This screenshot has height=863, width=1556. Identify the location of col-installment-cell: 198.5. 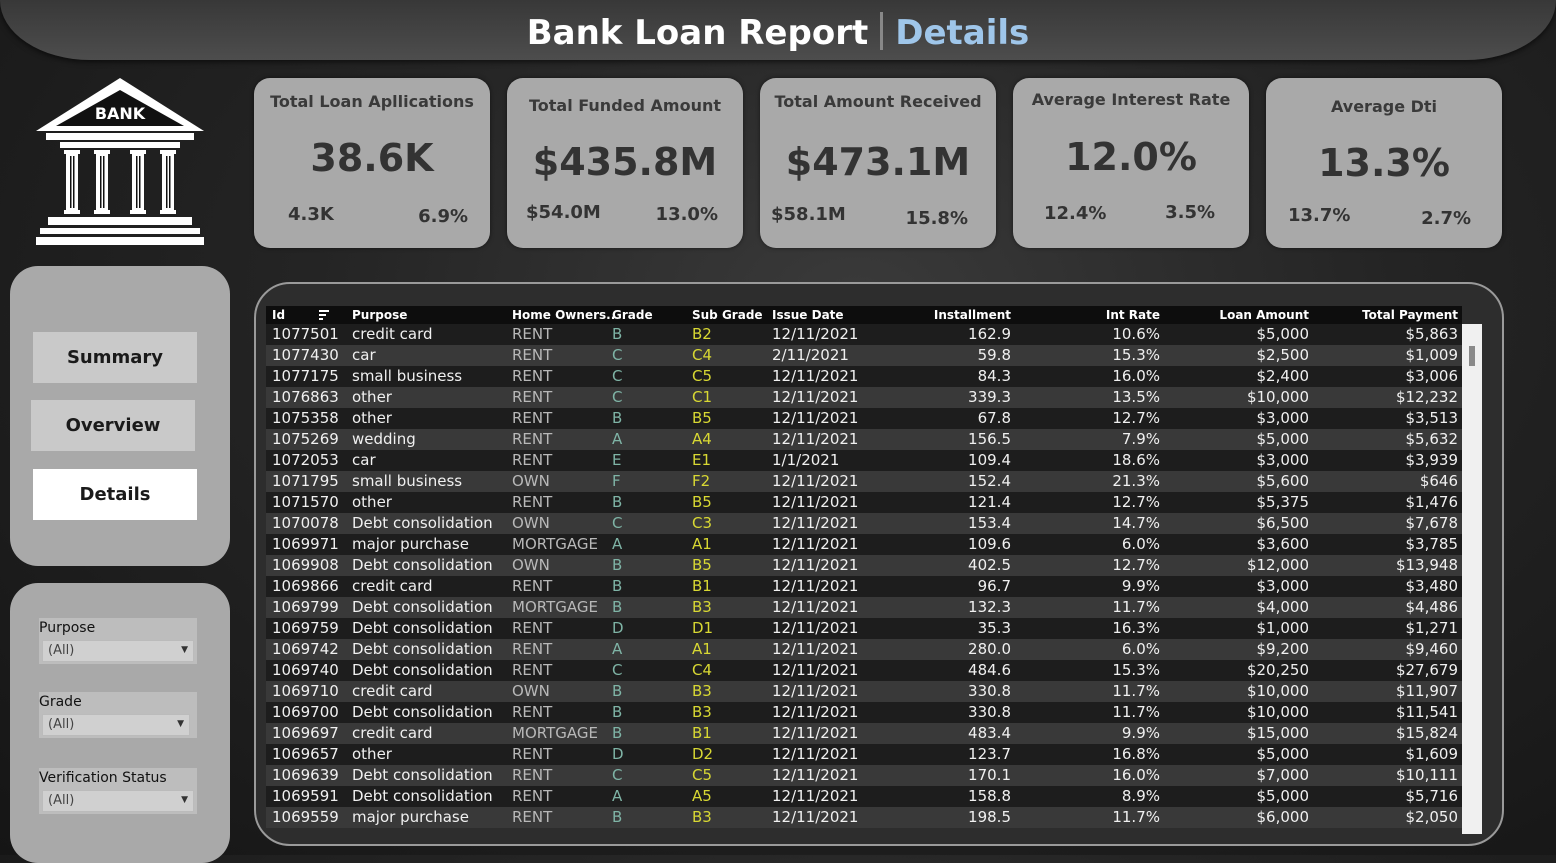
(989, 817).